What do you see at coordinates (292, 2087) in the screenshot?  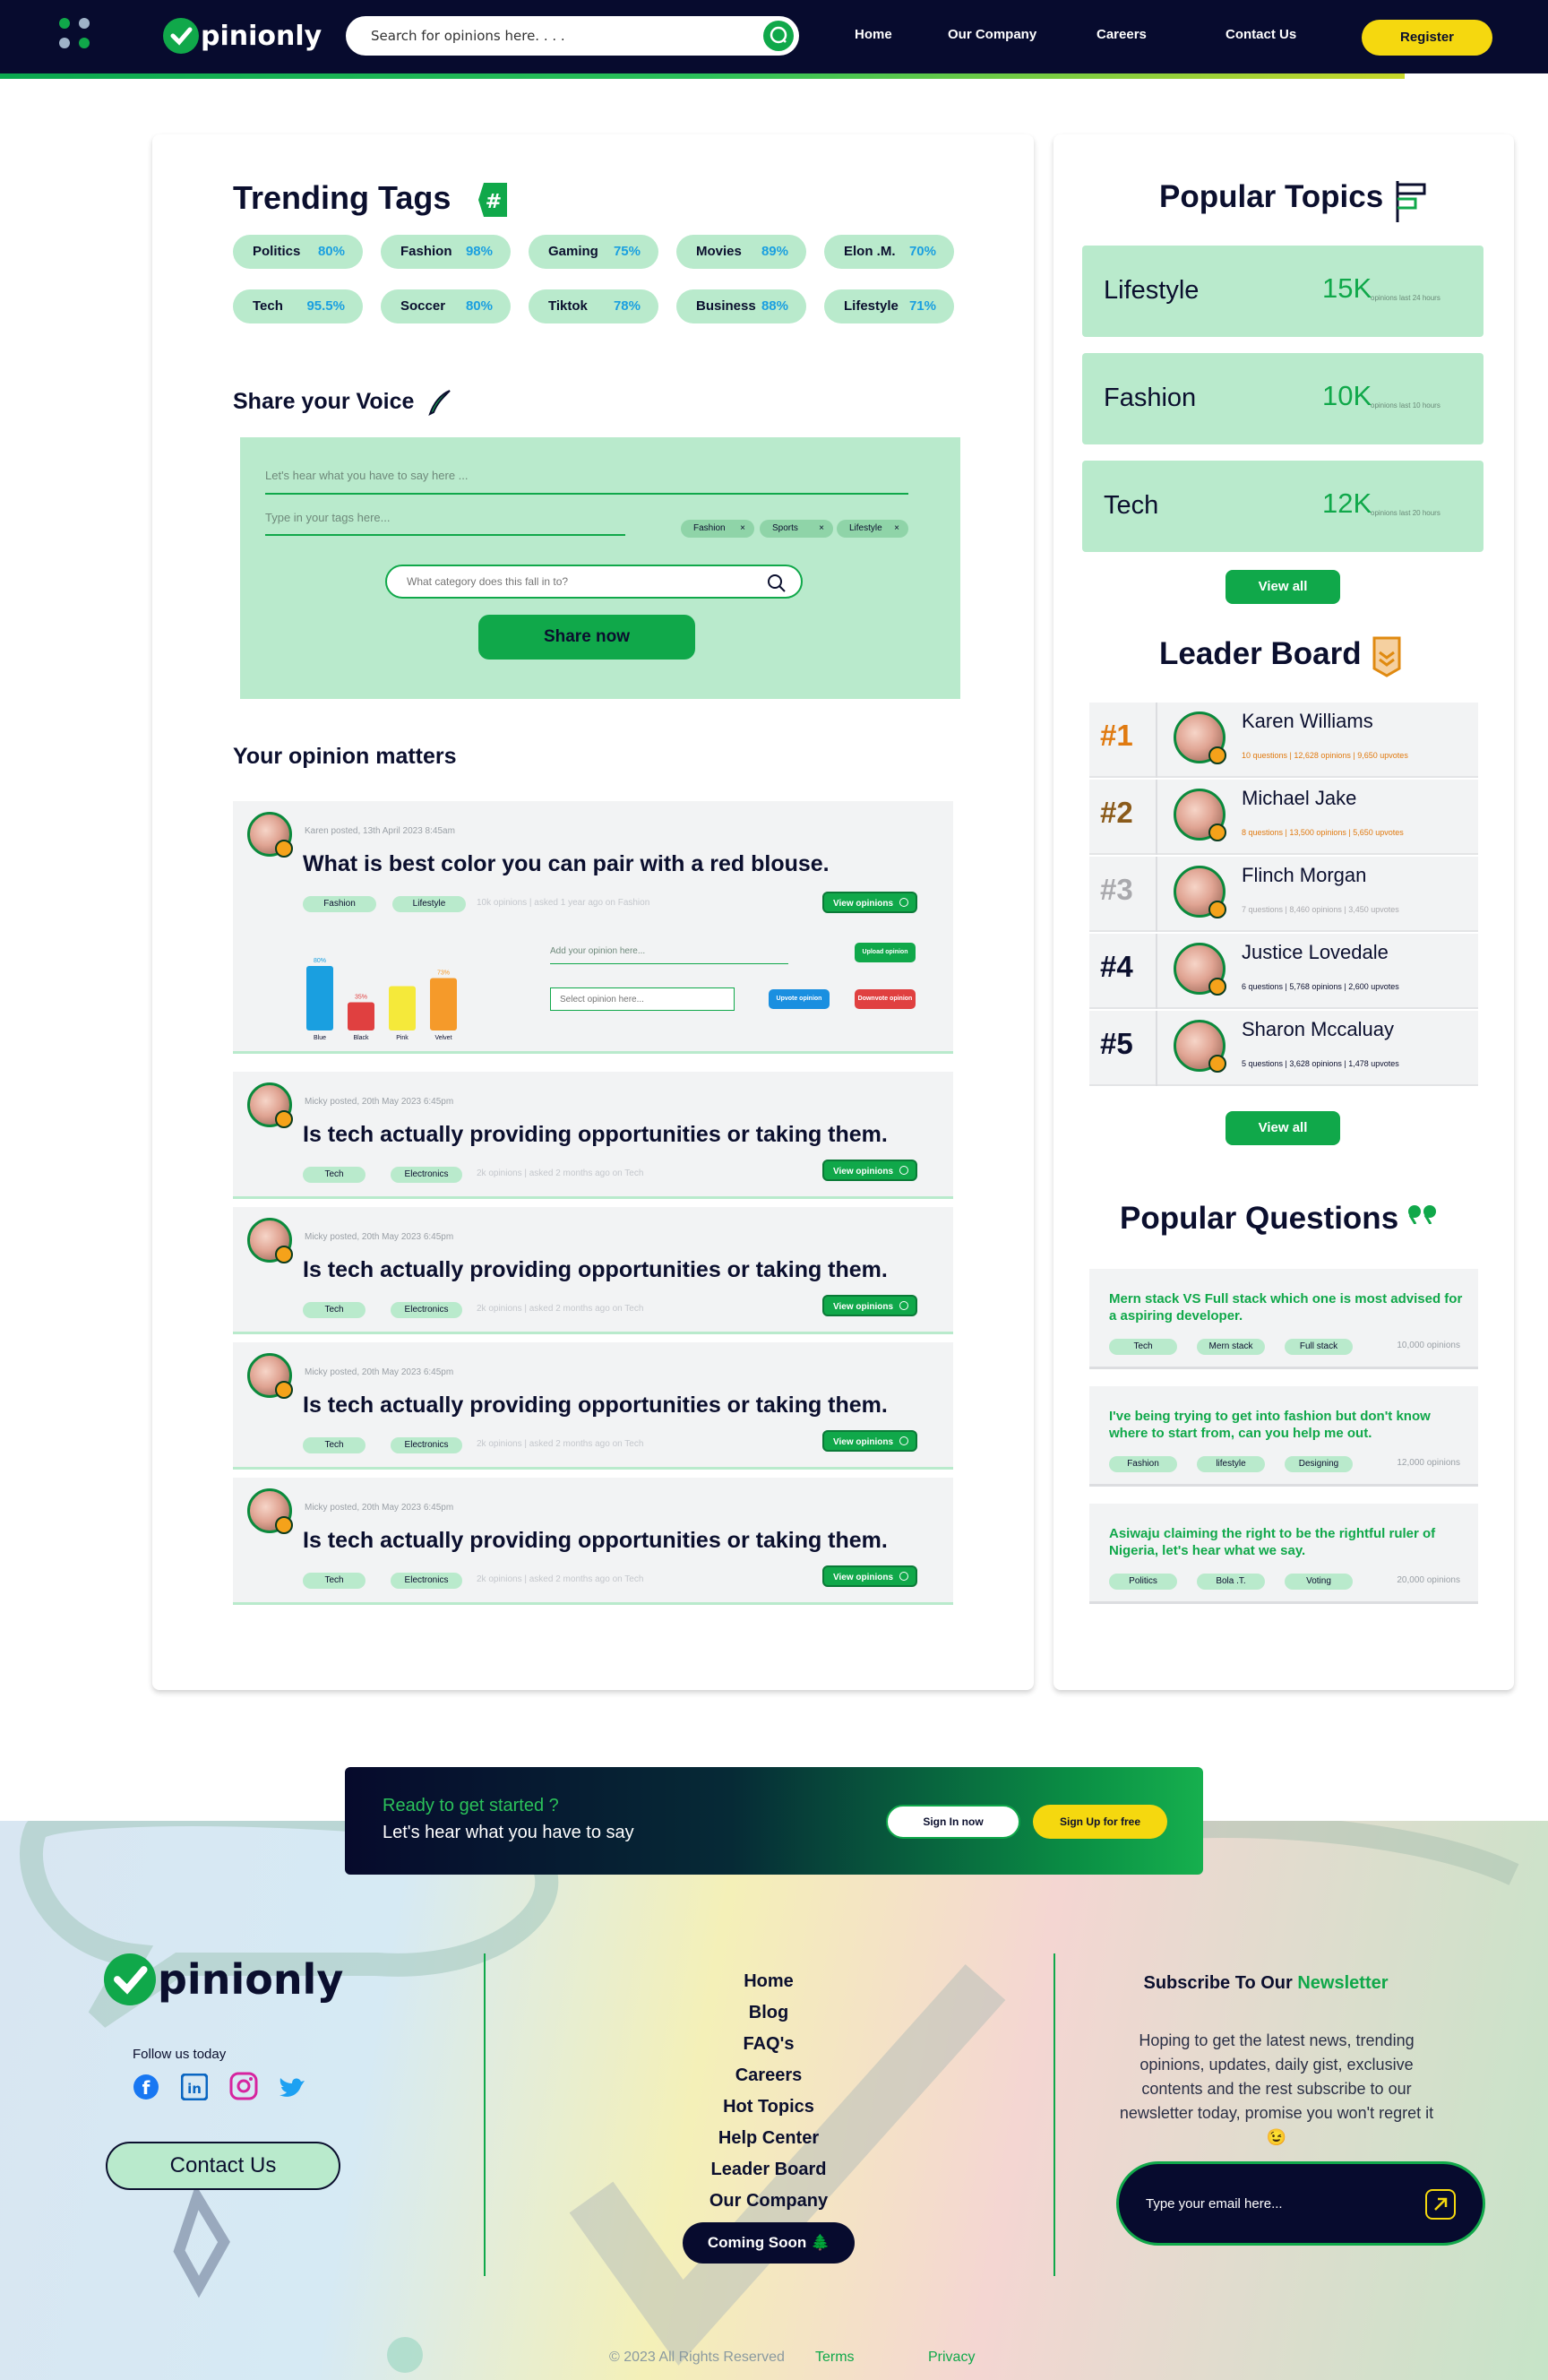 I see `twitter-icon` at bounding box center [292, 2087].